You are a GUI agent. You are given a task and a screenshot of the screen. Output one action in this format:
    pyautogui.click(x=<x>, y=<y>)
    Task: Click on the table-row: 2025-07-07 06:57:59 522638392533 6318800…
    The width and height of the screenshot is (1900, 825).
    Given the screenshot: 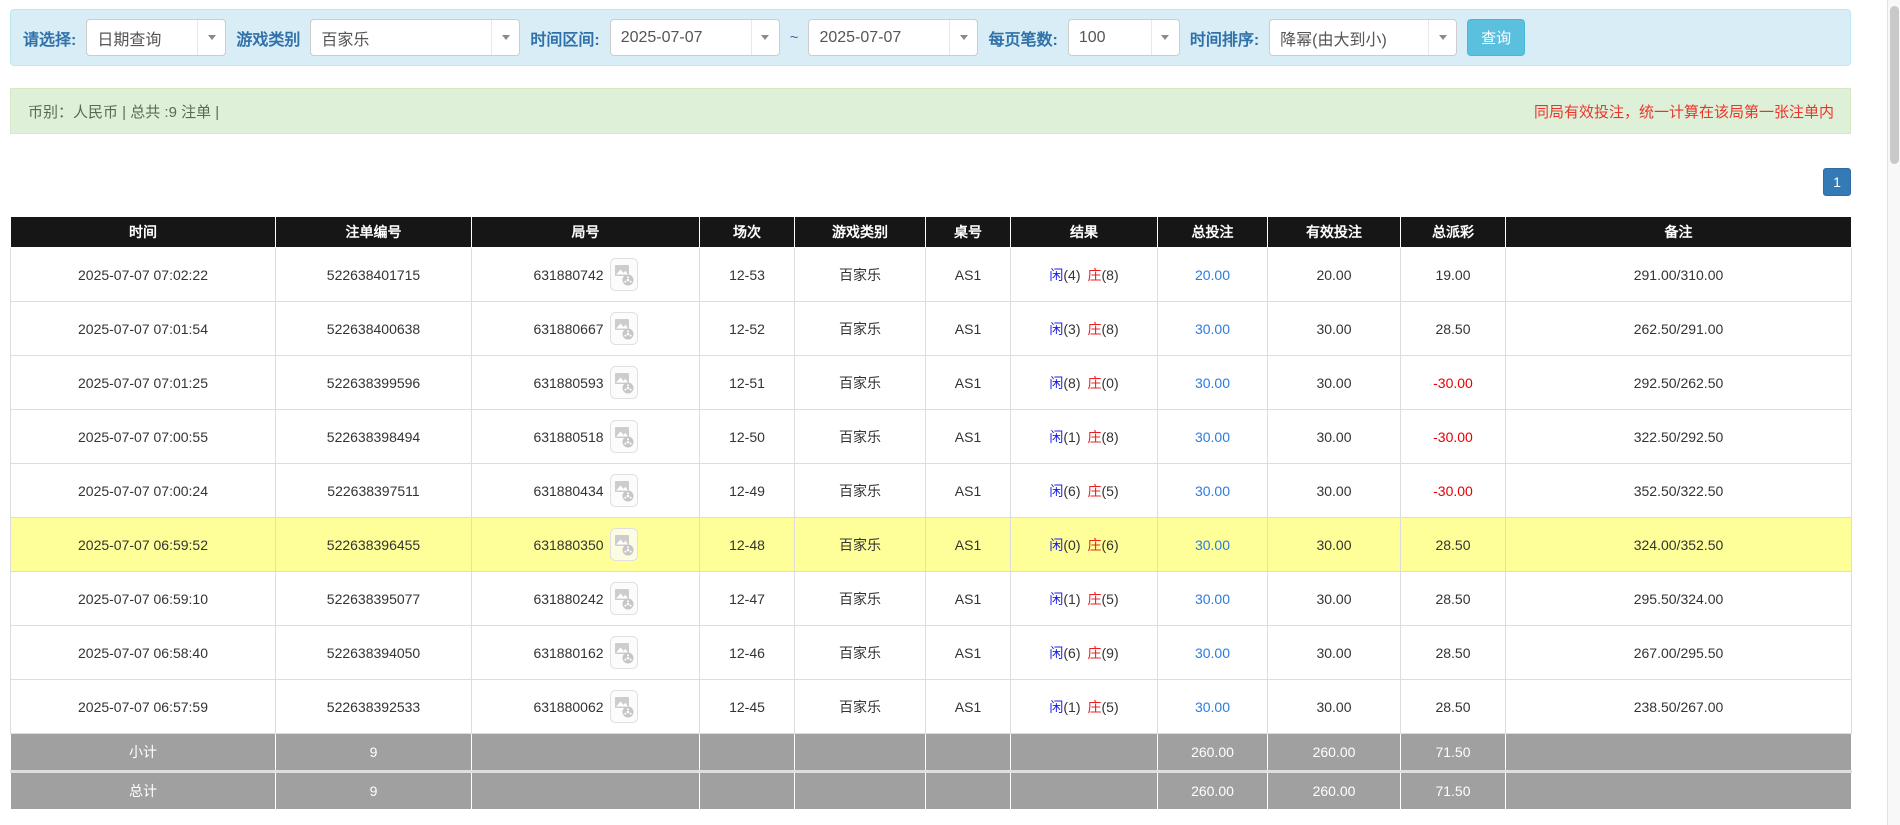 What is the action you would take?
    pyautogui.click(x=931, y=706)
    